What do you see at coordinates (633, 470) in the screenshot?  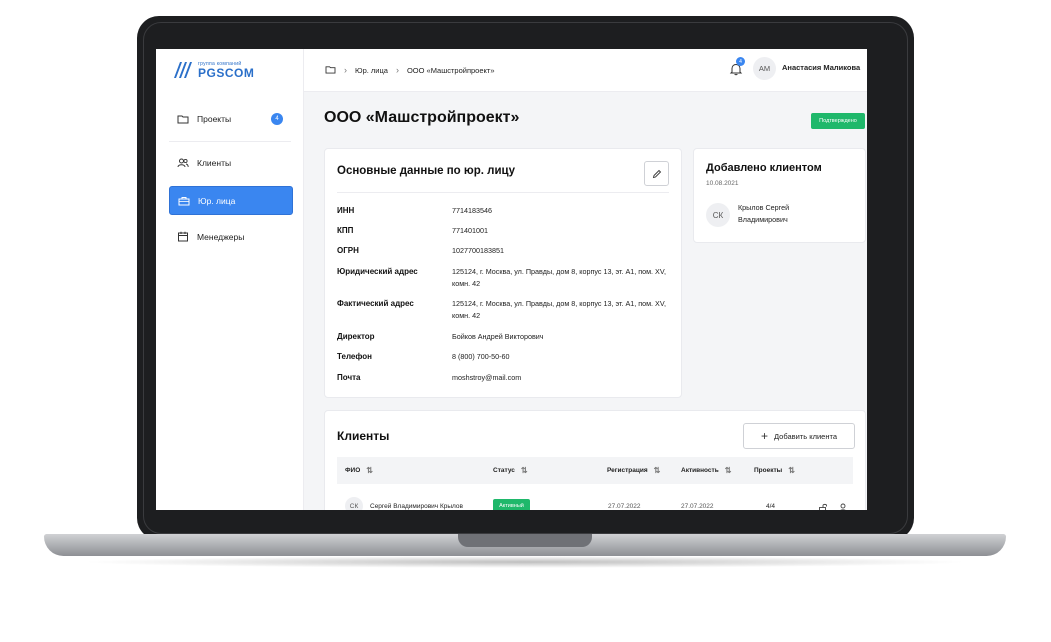 I see `column-header-registration: Регистрация ⇅` at bounding box center [633, 470].